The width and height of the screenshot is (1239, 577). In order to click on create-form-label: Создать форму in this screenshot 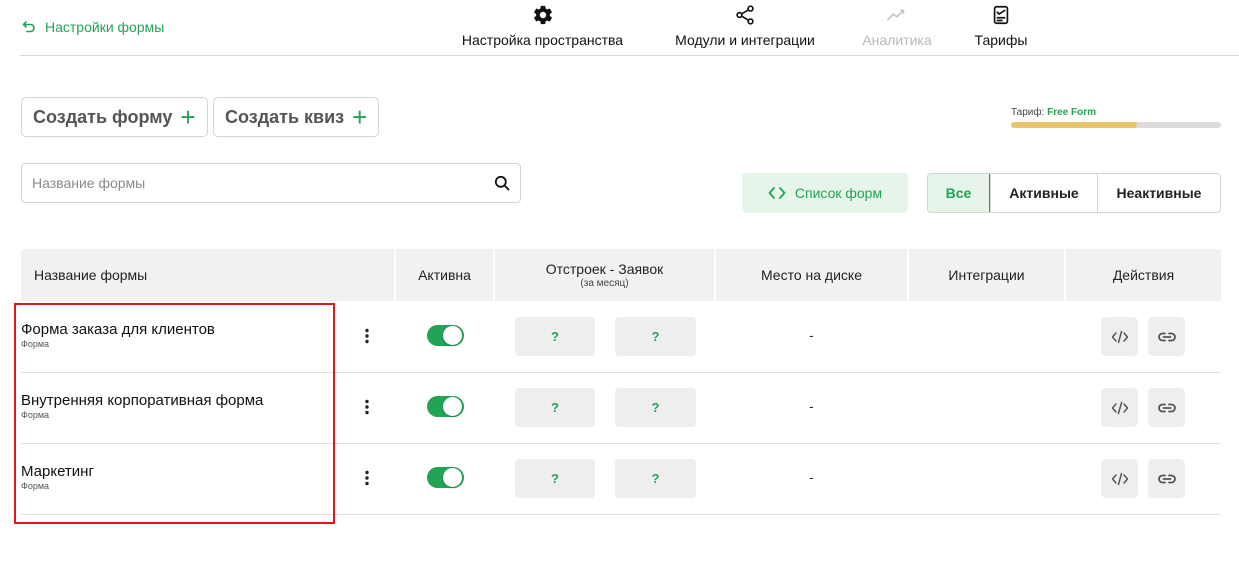, I will do `click(103, 116)`.